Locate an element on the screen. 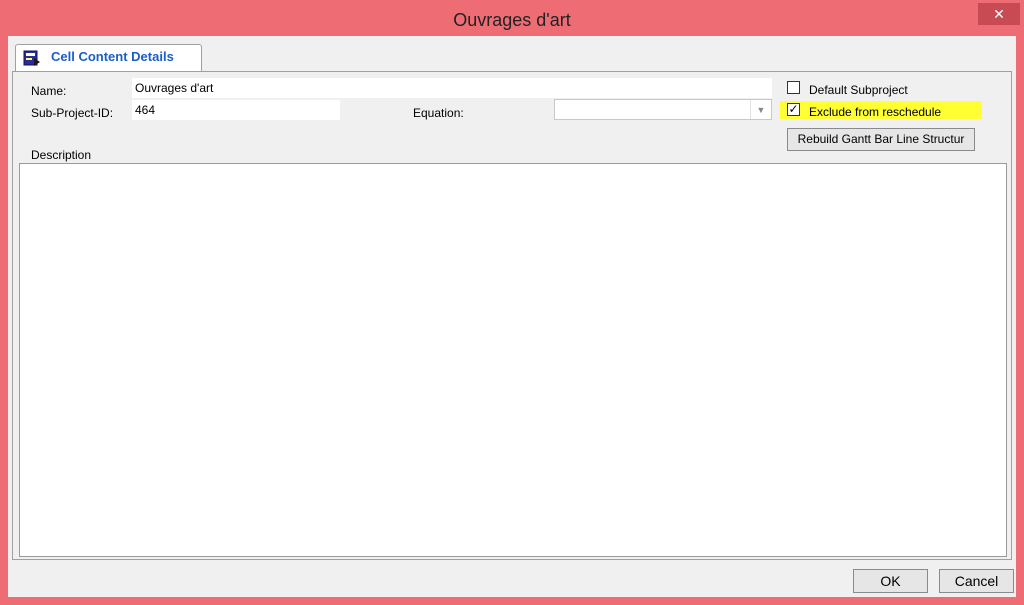  default-subproject-label: Default Subproject is located at coordinates (858, 90).